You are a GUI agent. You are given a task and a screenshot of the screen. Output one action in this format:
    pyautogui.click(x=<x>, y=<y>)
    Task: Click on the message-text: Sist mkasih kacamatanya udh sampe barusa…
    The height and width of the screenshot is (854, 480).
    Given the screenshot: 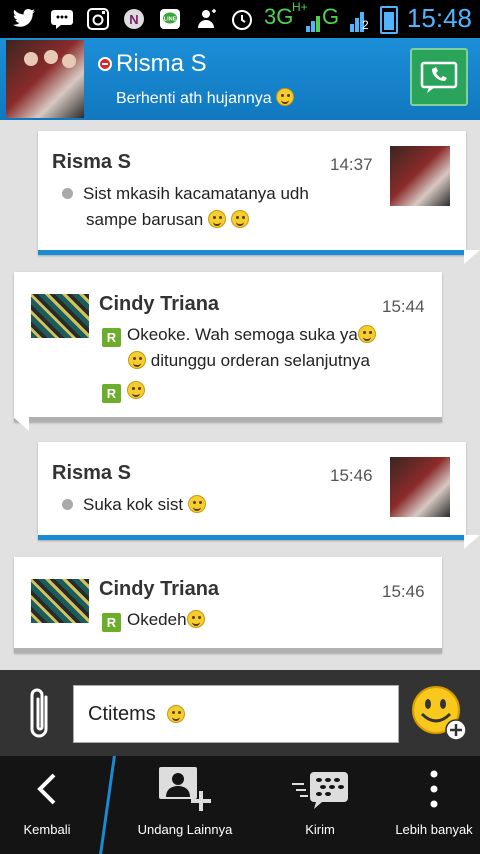 What is the action you would take?
    pyautogui.click(x=222, y=207)
    